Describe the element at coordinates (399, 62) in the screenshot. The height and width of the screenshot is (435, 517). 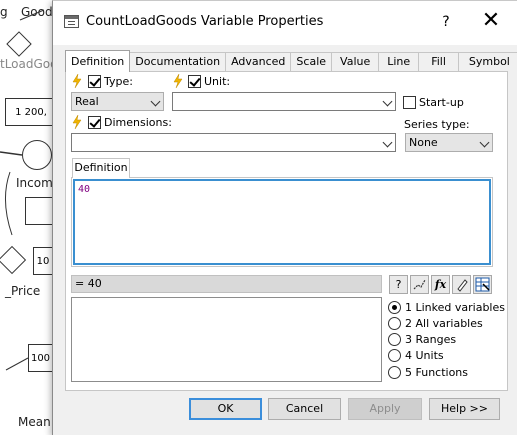
I see `tab-line: Line` at that location.